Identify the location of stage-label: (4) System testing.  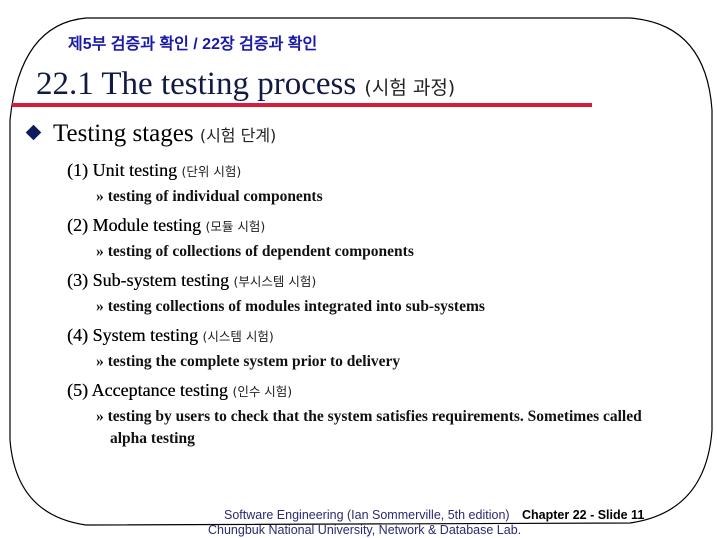
(132, 335).